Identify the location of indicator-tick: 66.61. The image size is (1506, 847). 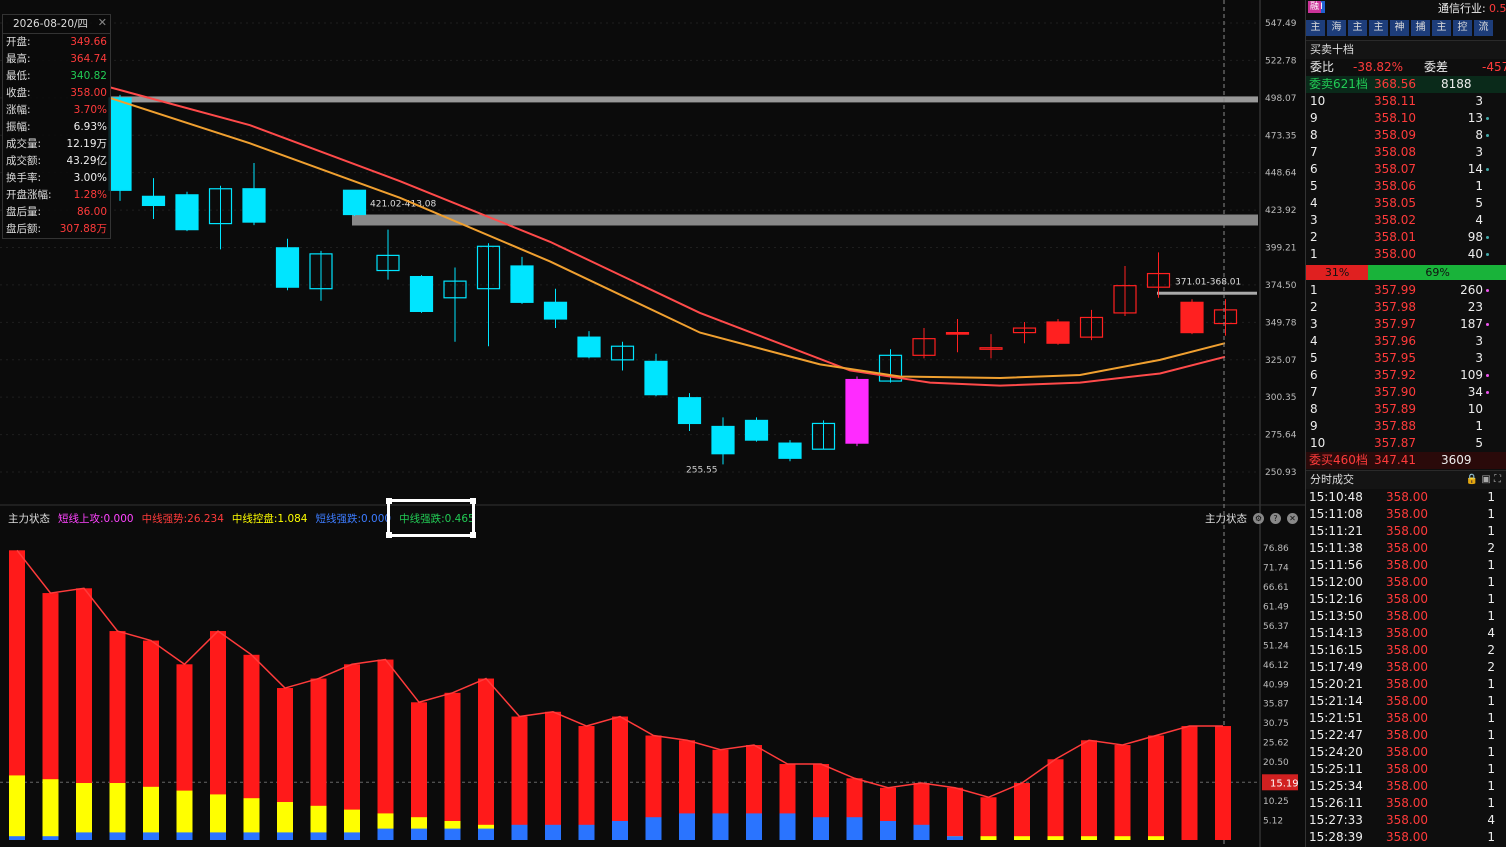
(1276, 588).